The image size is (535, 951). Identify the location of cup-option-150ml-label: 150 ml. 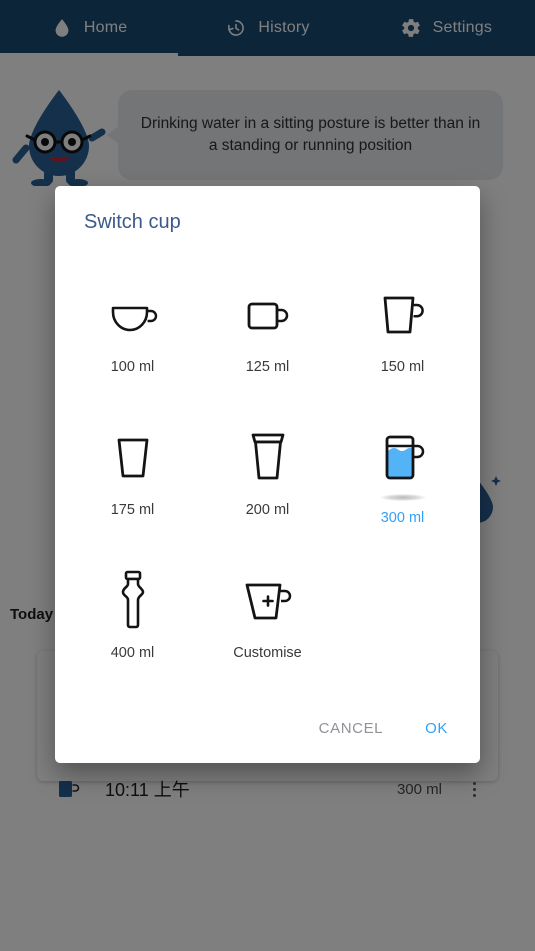
(402, 367).